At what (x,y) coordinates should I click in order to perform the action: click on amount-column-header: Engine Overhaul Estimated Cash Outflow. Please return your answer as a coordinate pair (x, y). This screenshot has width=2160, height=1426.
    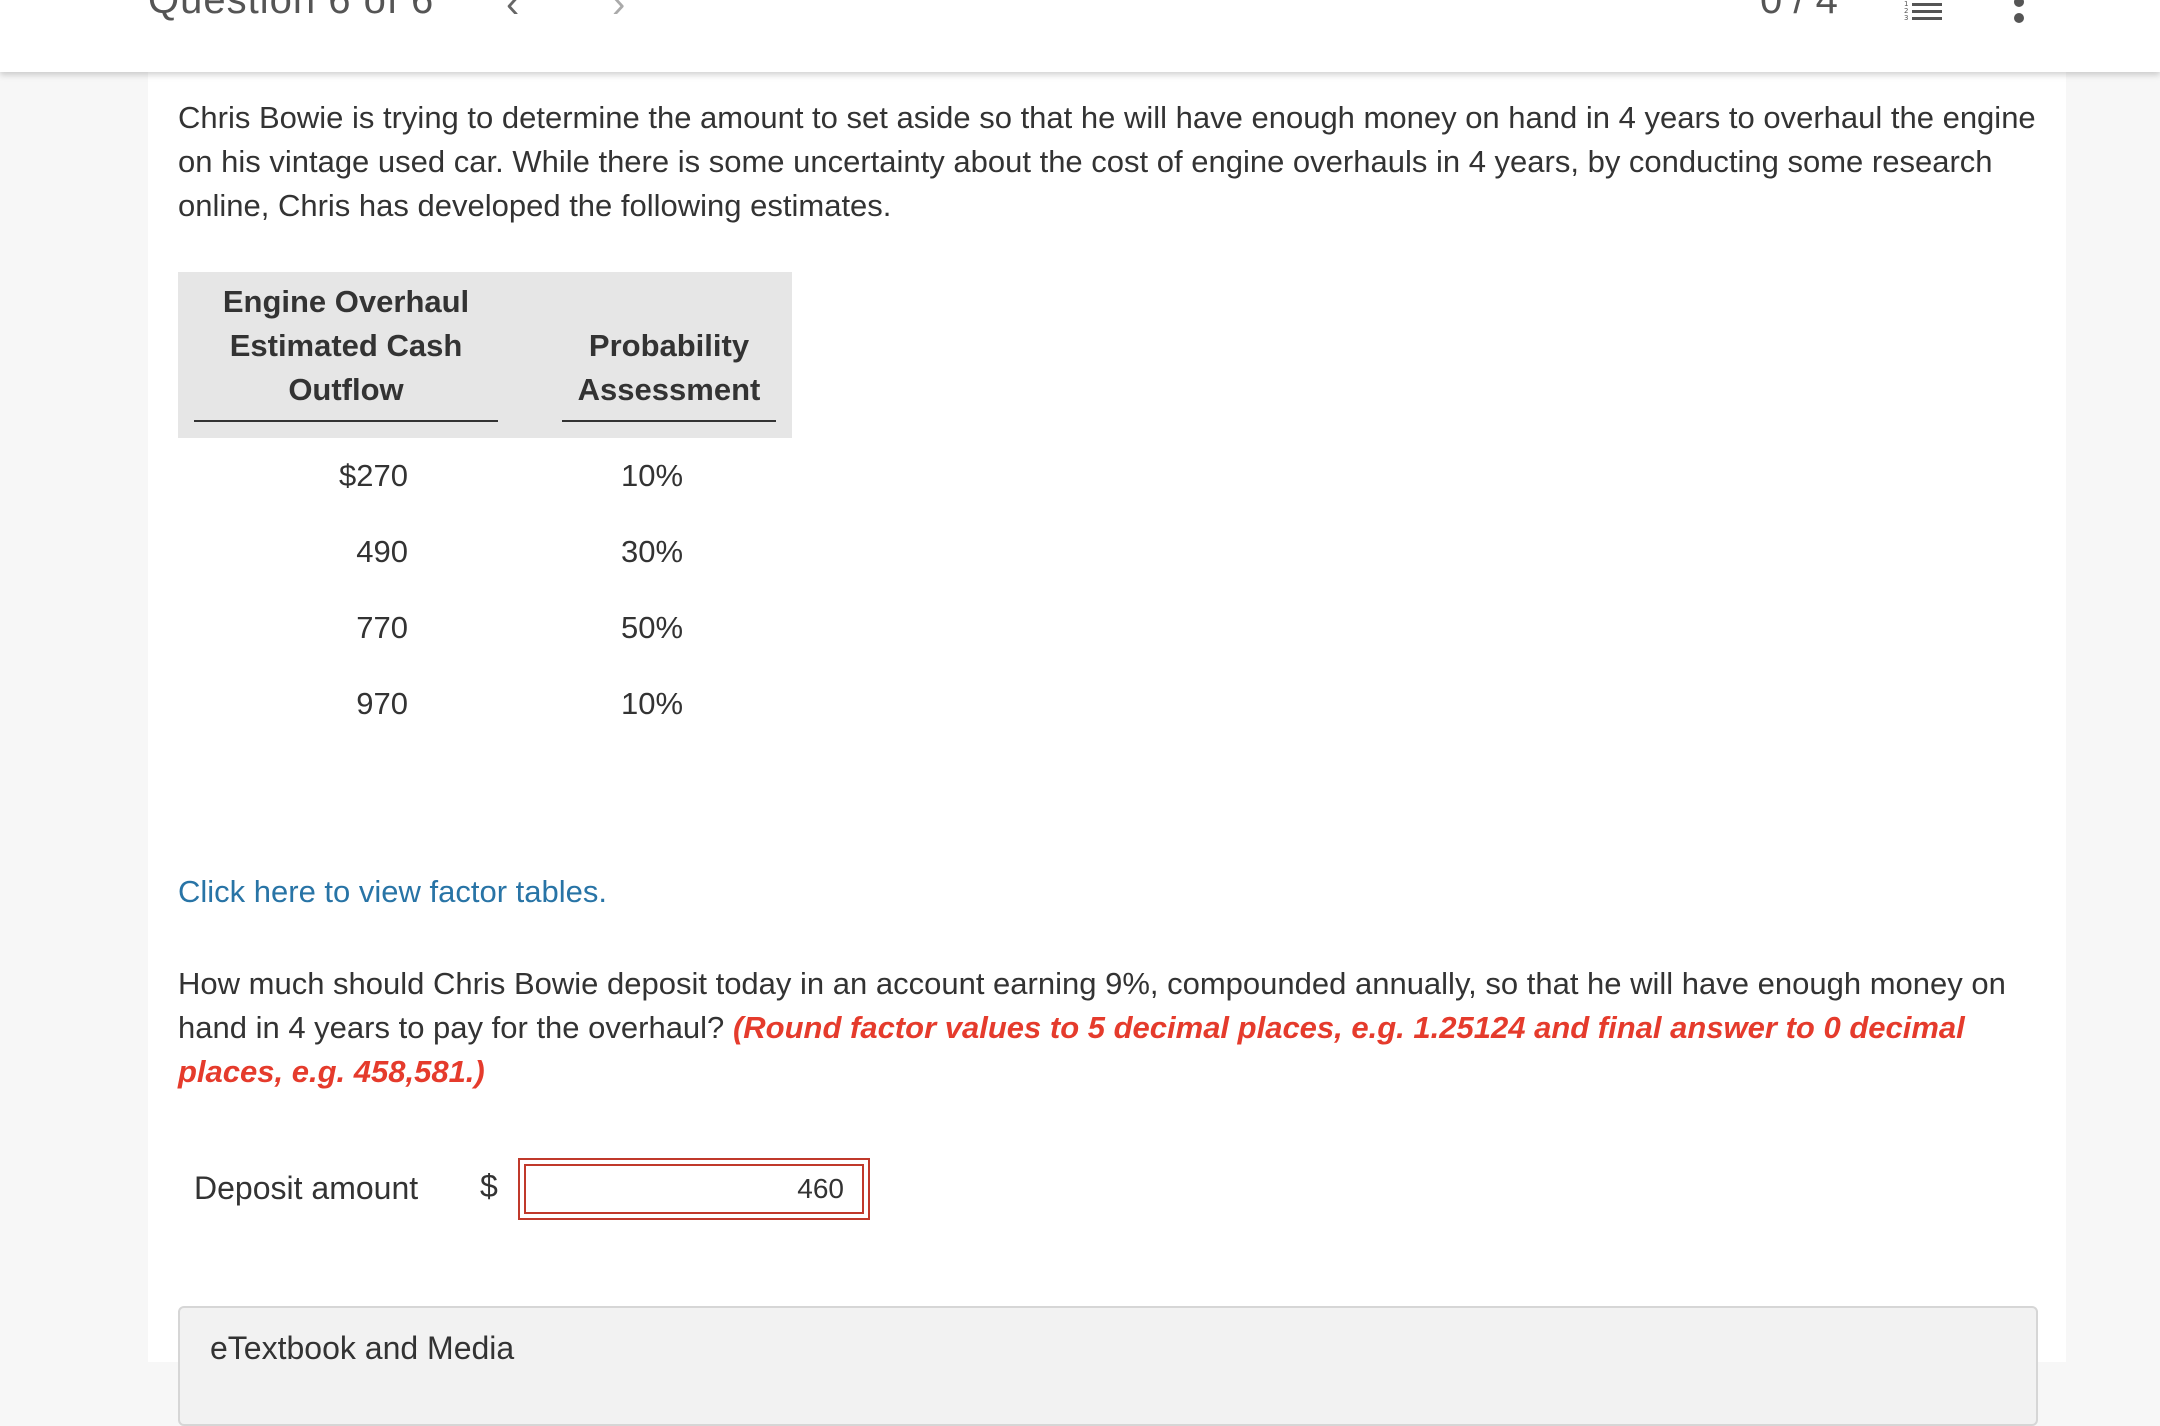
    Looking at the image, I should click on (346, 345).